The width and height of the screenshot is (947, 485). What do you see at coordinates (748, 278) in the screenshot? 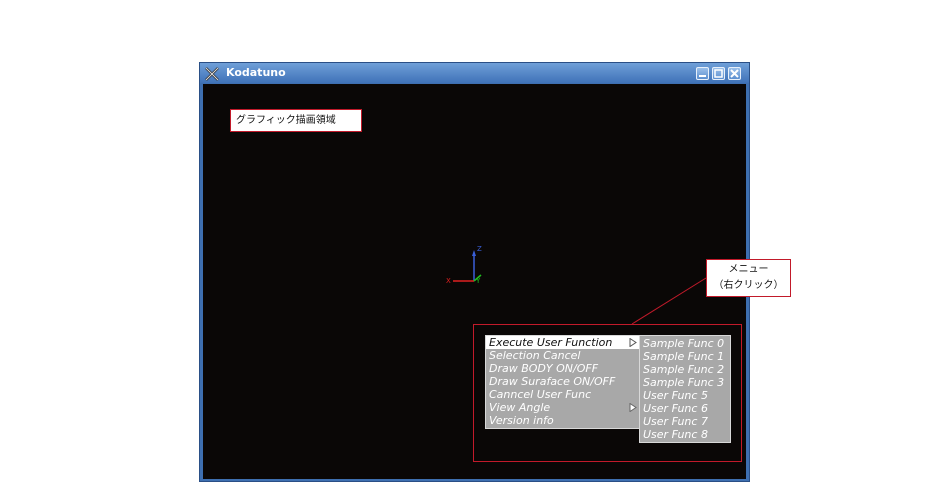
I see `menu-callout: メニュー （右クリック）` at bounding box center [748, 278].